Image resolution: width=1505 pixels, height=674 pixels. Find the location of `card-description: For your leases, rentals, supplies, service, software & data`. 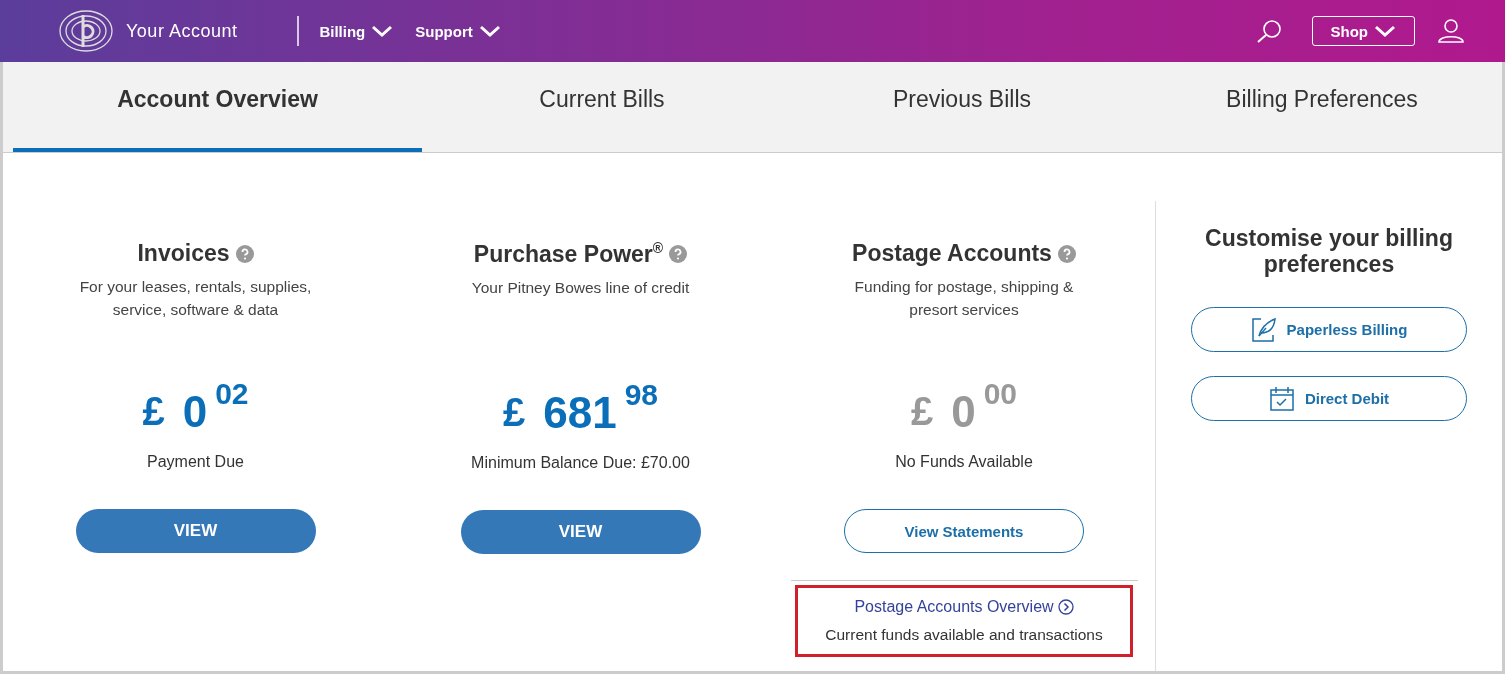

card-description: For your leases, rentals, supplies, service, software & data is located at coordinates (195, 298).